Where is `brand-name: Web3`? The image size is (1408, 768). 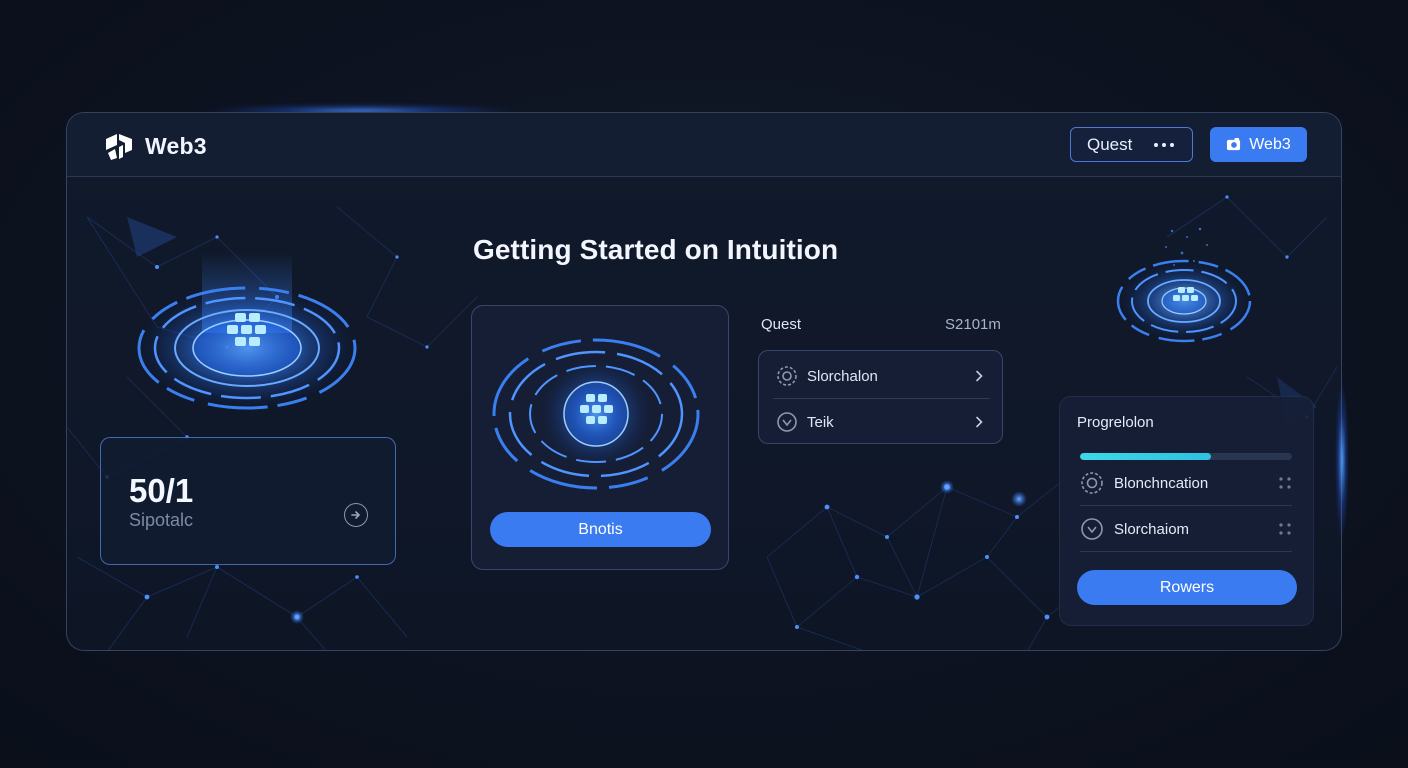 brand-name: Web3 is located at coordinates (176, 145).